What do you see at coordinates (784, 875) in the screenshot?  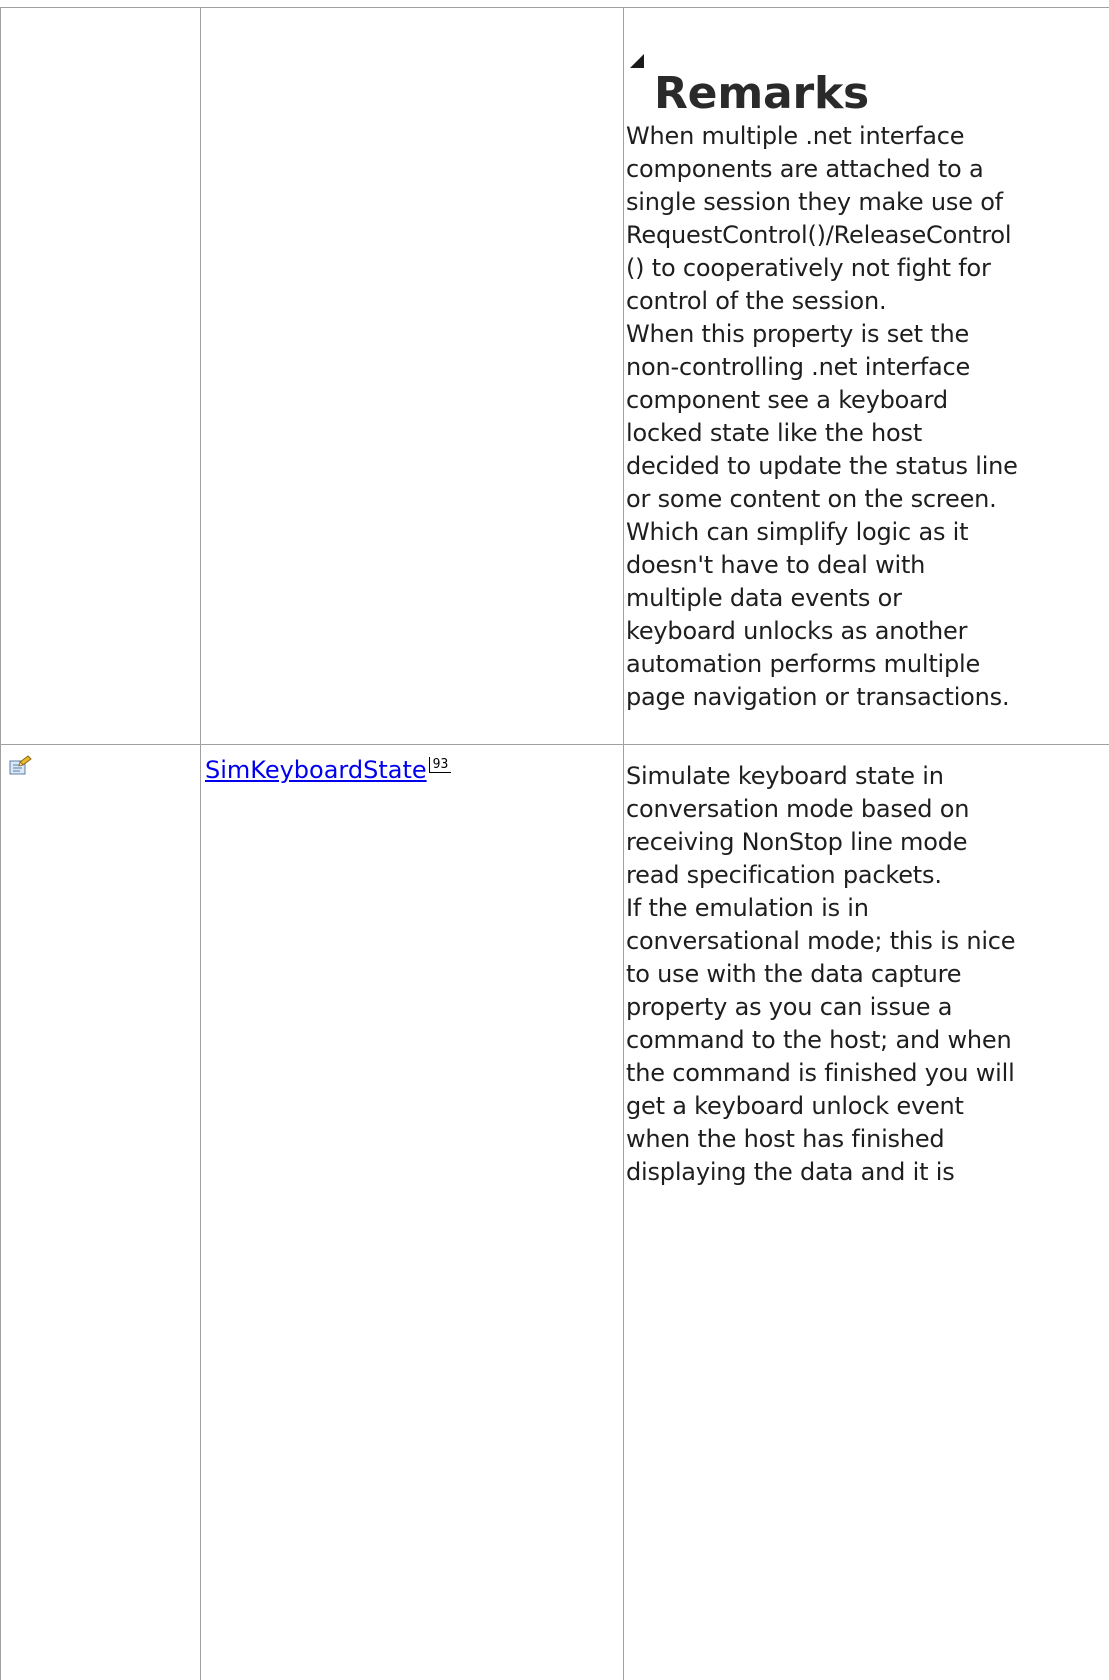 I see `description-line: read specification packets.` at bounding box center [784, 875].